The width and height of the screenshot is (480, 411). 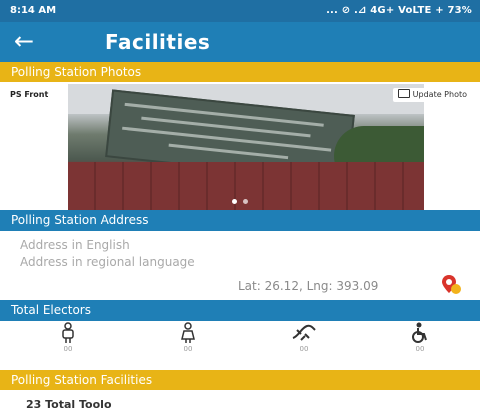 I want to click on status-bar: 8:14 AM ... ⊘ .⊿ 4G+ VoLTE + 73%, so click(x=240, y=11).